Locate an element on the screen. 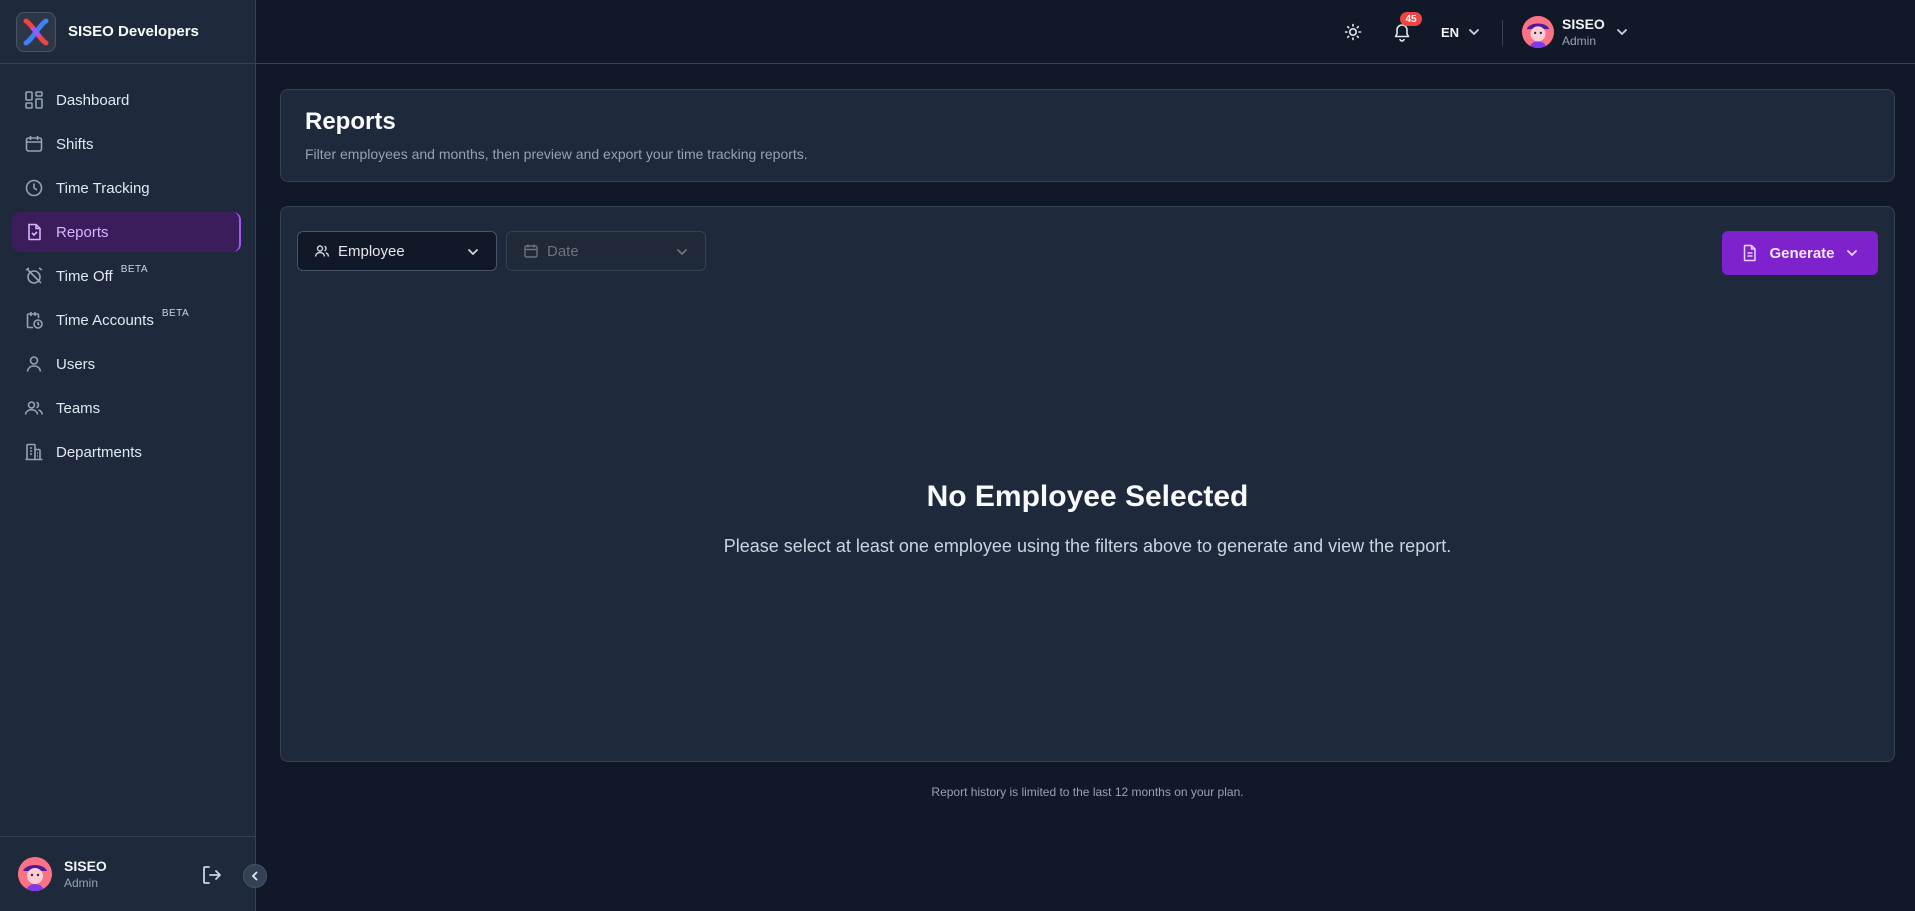  top-bar is located at coordinates (1085, 32).